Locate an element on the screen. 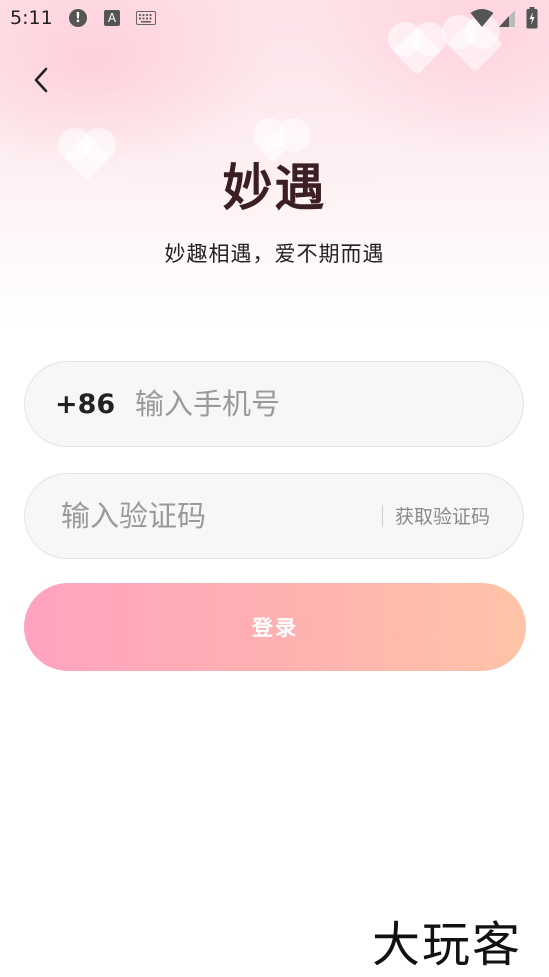 This screenshot has height=977, width=549. wifi-icon is located at coordinates (482, 18).